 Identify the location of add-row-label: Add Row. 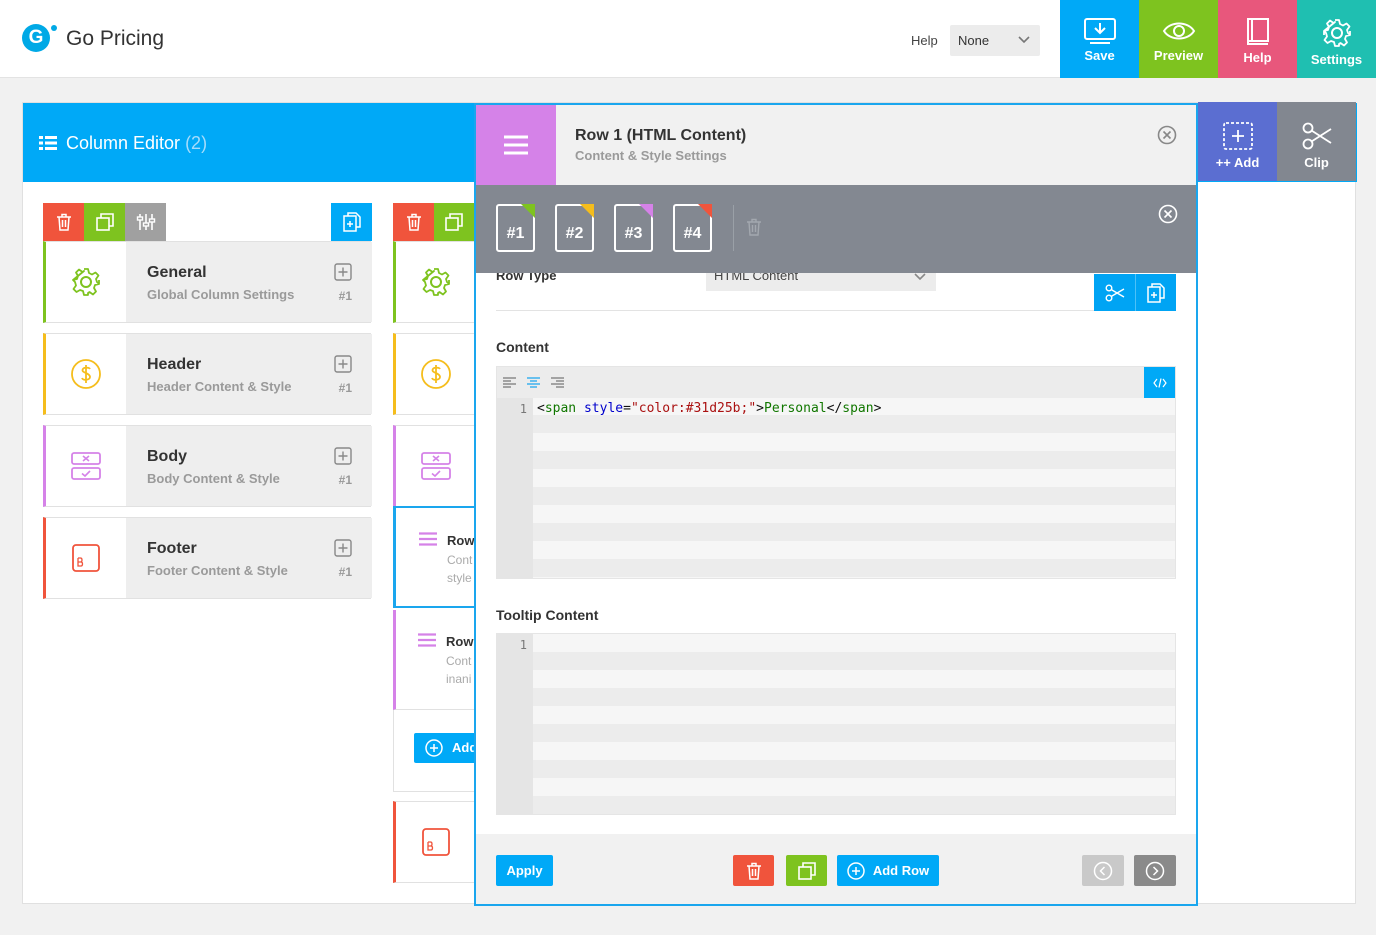
(901, 870).